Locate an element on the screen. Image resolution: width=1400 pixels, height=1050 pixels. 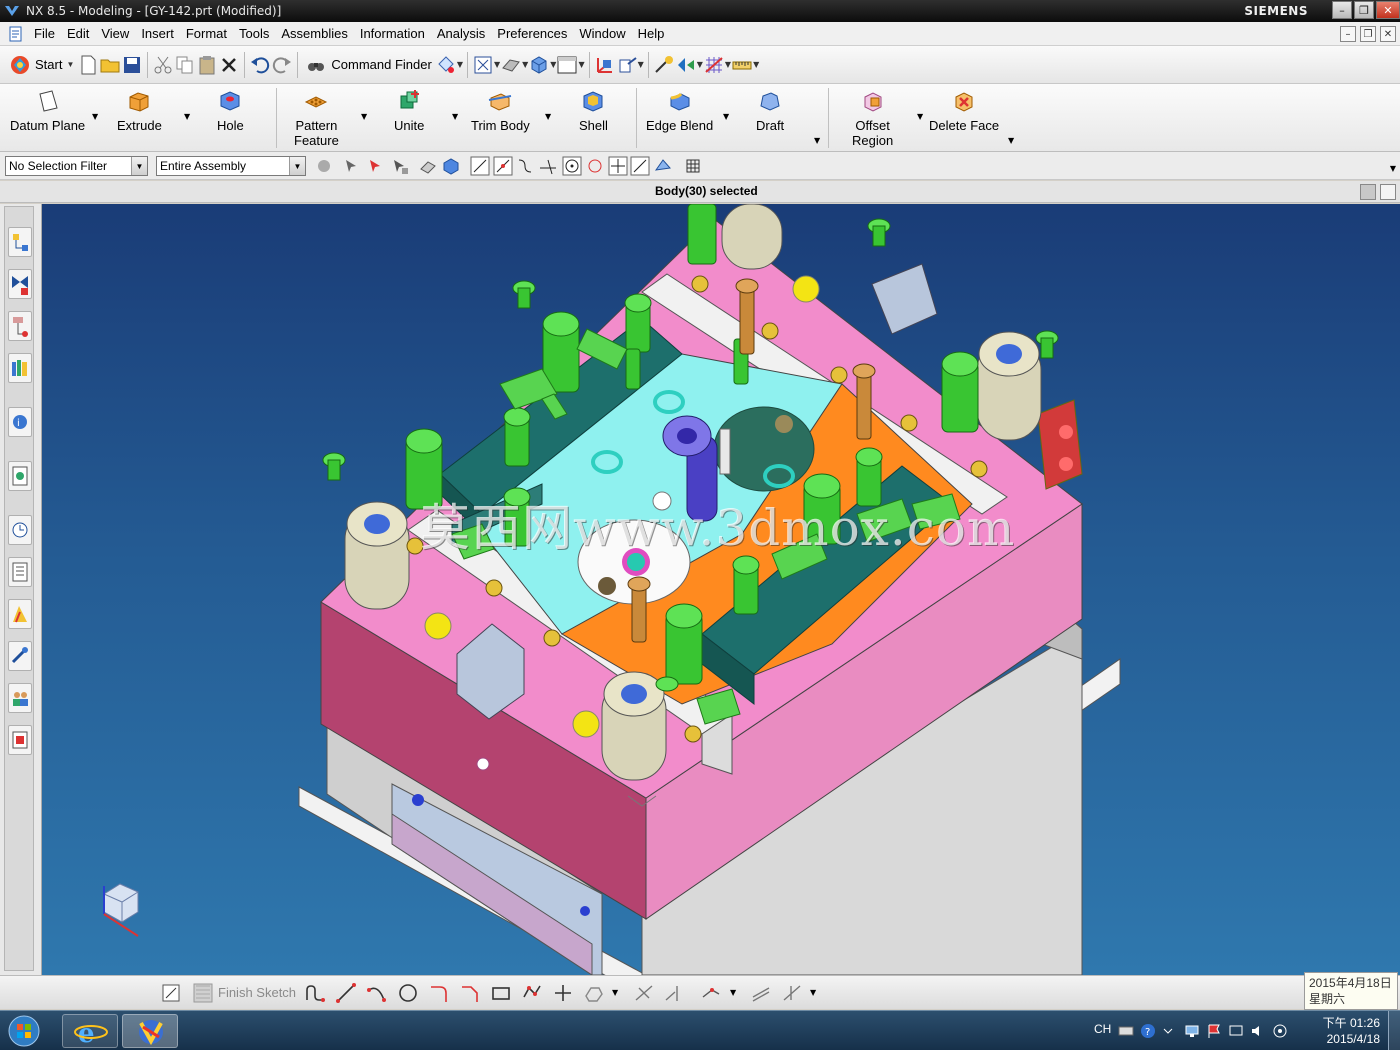
circle-icon is located at coordinates (408, 993).